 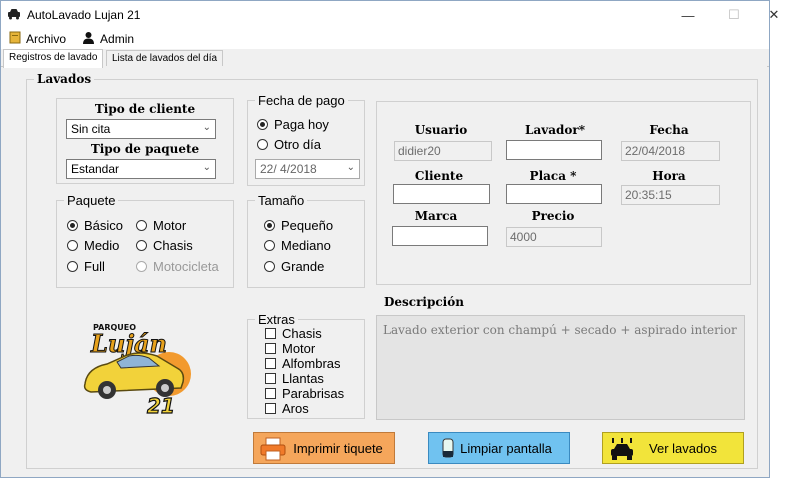 What do you see at coordinates (145, 149) in the screenshot?
I see `tipo-paquete-label: Tipo de paquete` at bounding box center [145, 149].